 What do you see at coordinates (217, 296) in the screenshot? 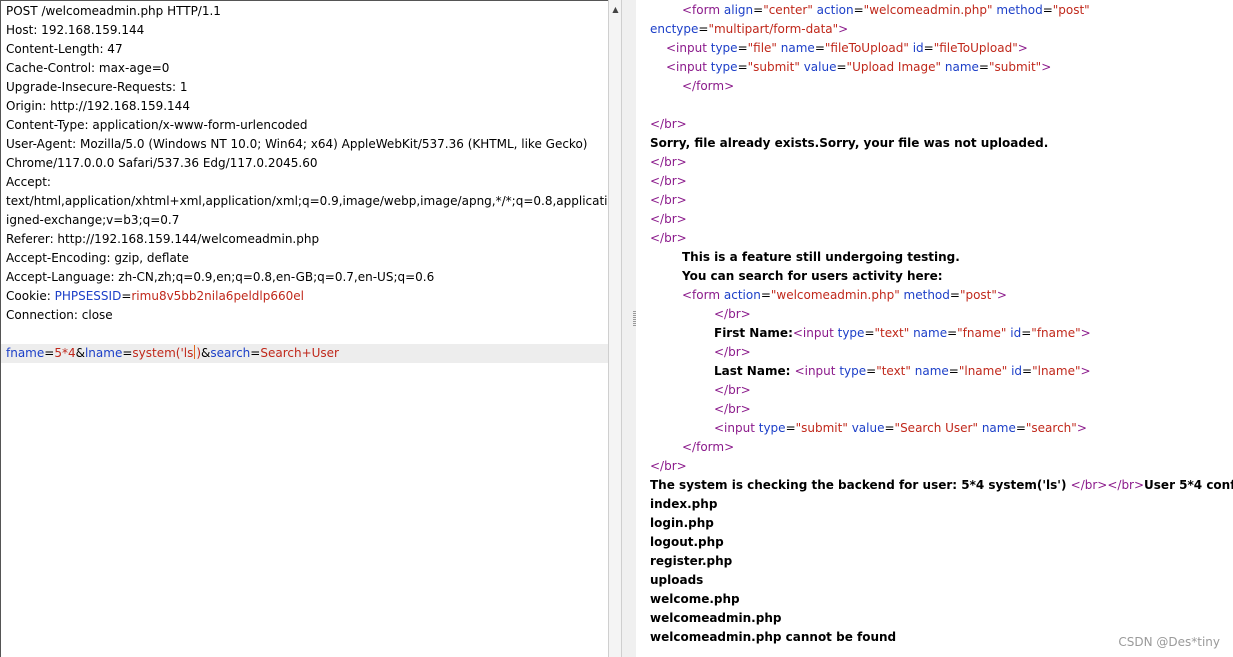
I see `cookie-value: rimu8v5bb2nila6peldlp660el` at bounding box center [217, 296].